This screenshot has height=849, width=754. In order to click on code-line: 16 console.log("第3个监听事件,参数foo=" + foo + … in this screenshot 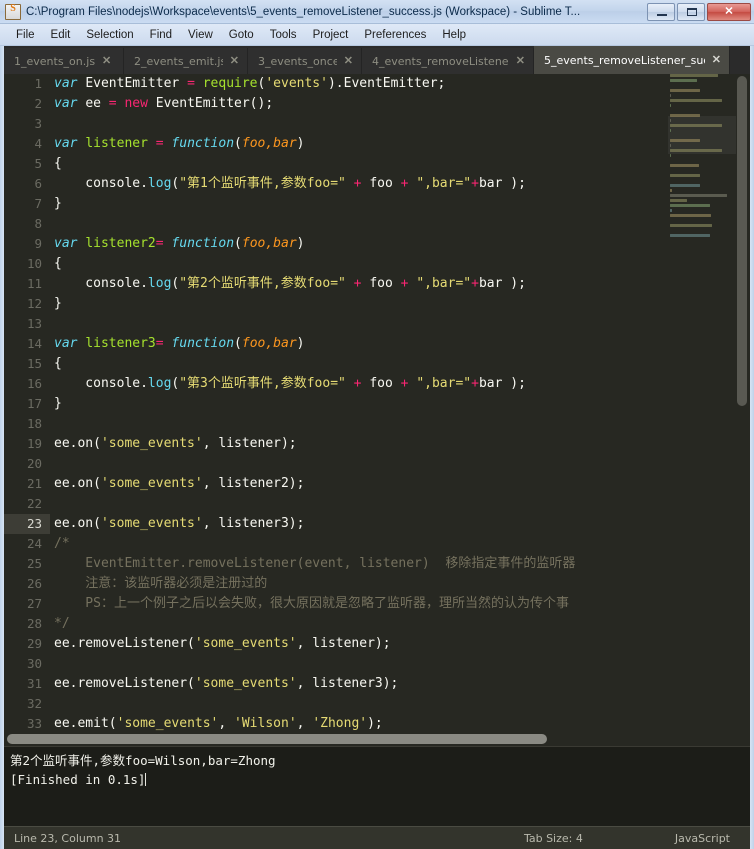, I will do `click(336, 384)`.